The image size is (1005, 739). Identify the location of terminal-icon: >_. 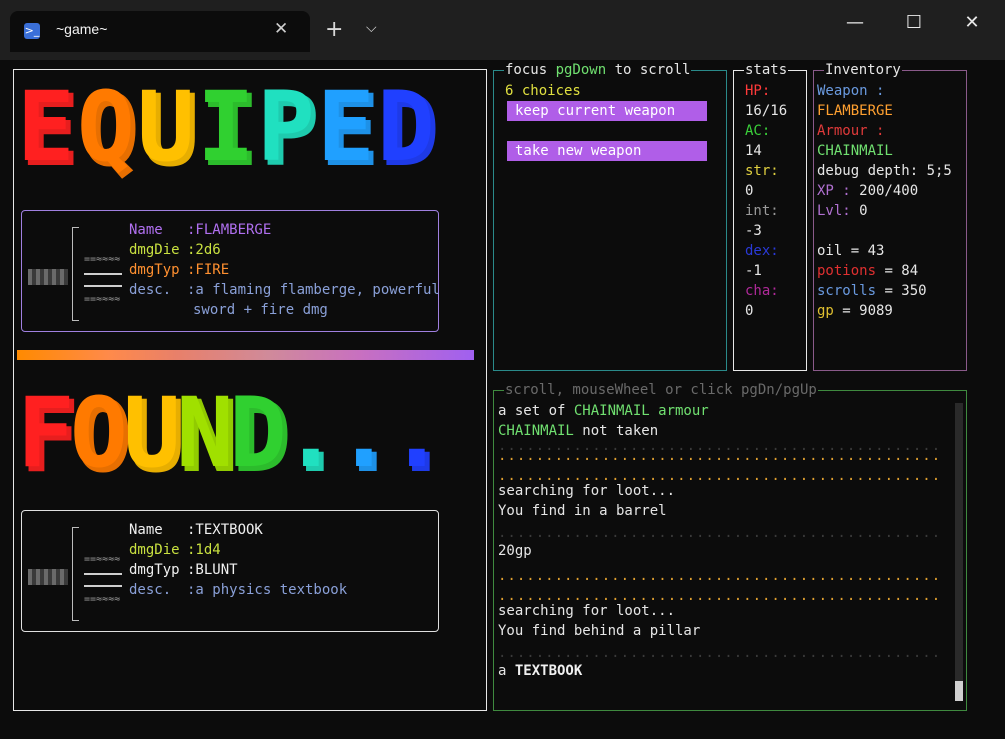
(32, 31).